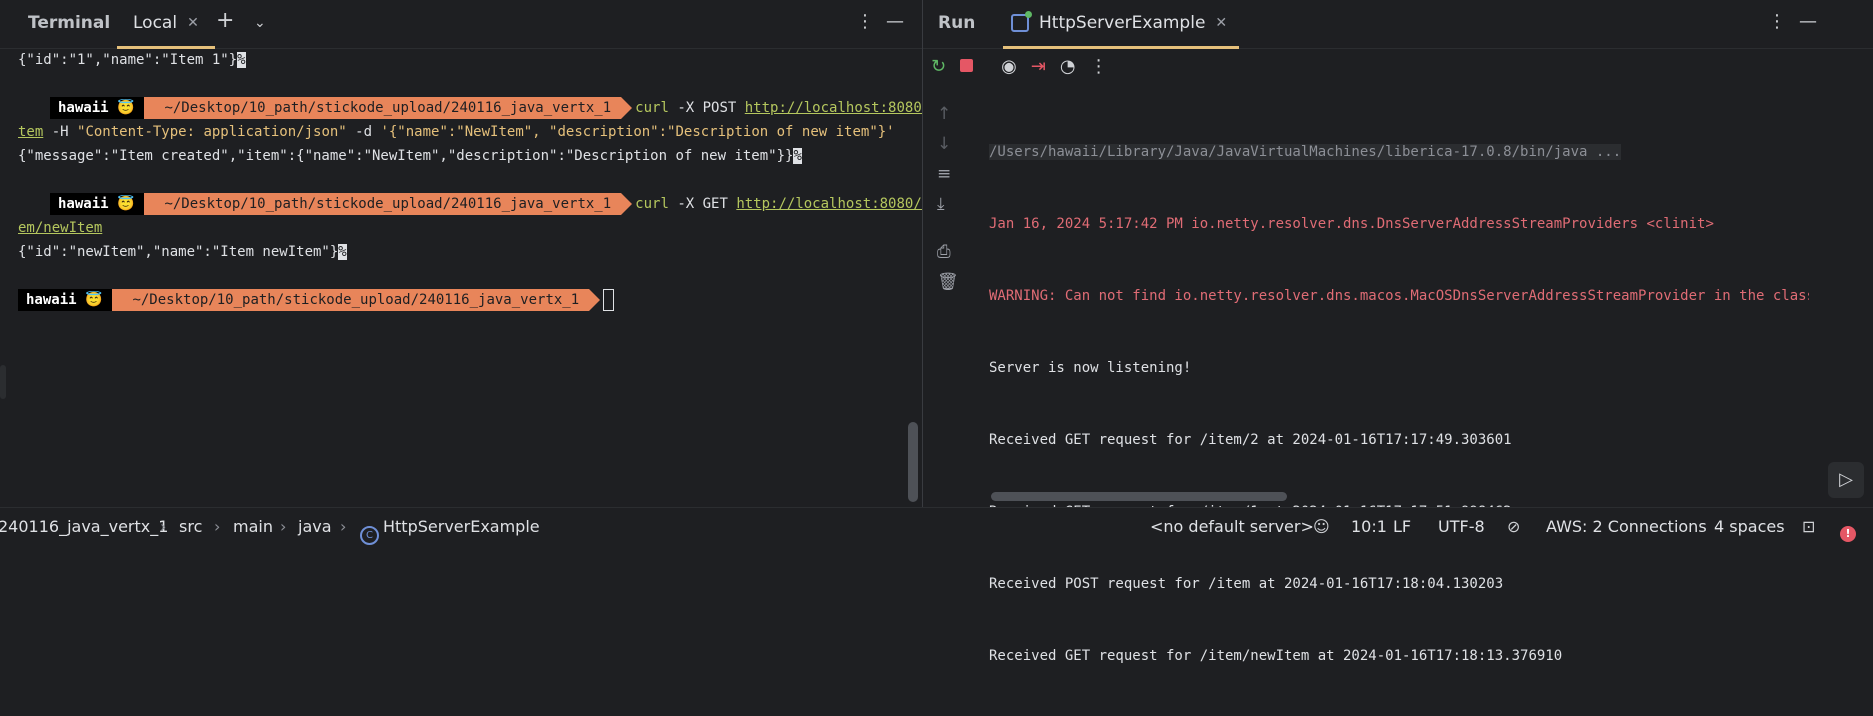 The height and width of the screenshot is (716, 1873). I want to click on run-widget-icon: ▷, so click(1846, 480).